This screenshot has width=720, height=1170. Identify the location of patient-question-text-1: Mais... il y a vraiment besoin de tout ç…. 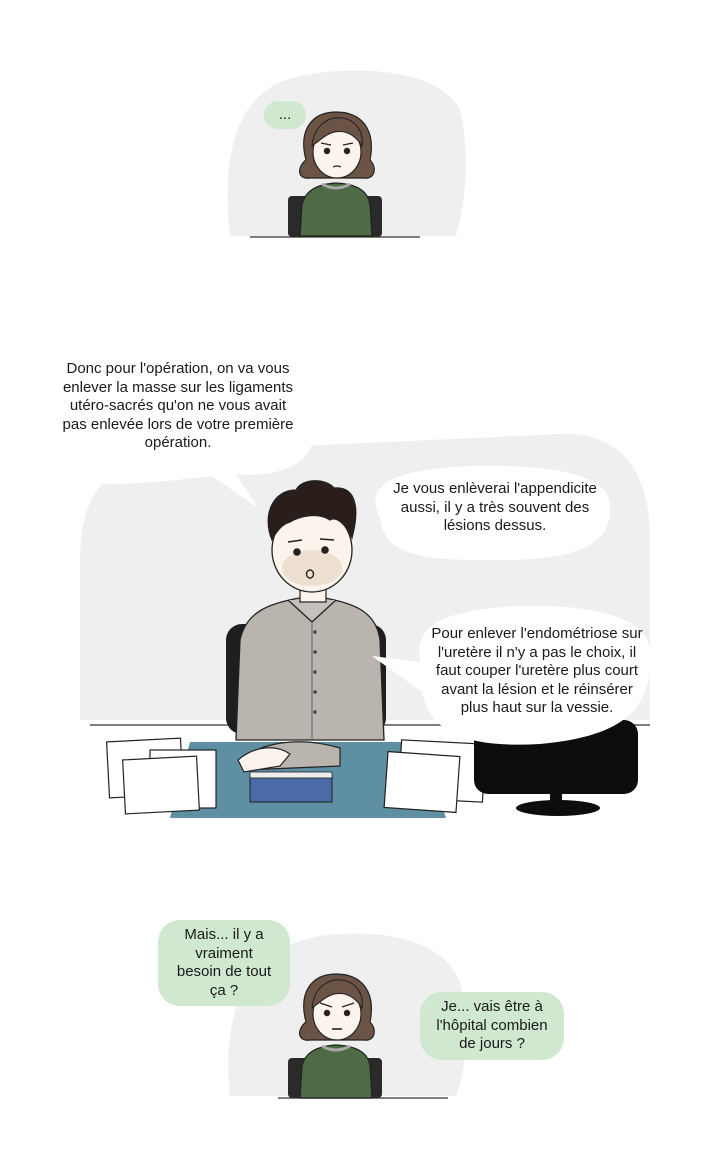
(224, 962).